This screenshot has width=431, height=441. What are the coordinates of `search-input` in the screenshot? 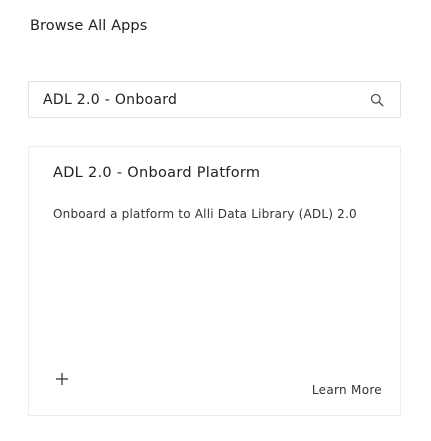 It's located at (198, 99).